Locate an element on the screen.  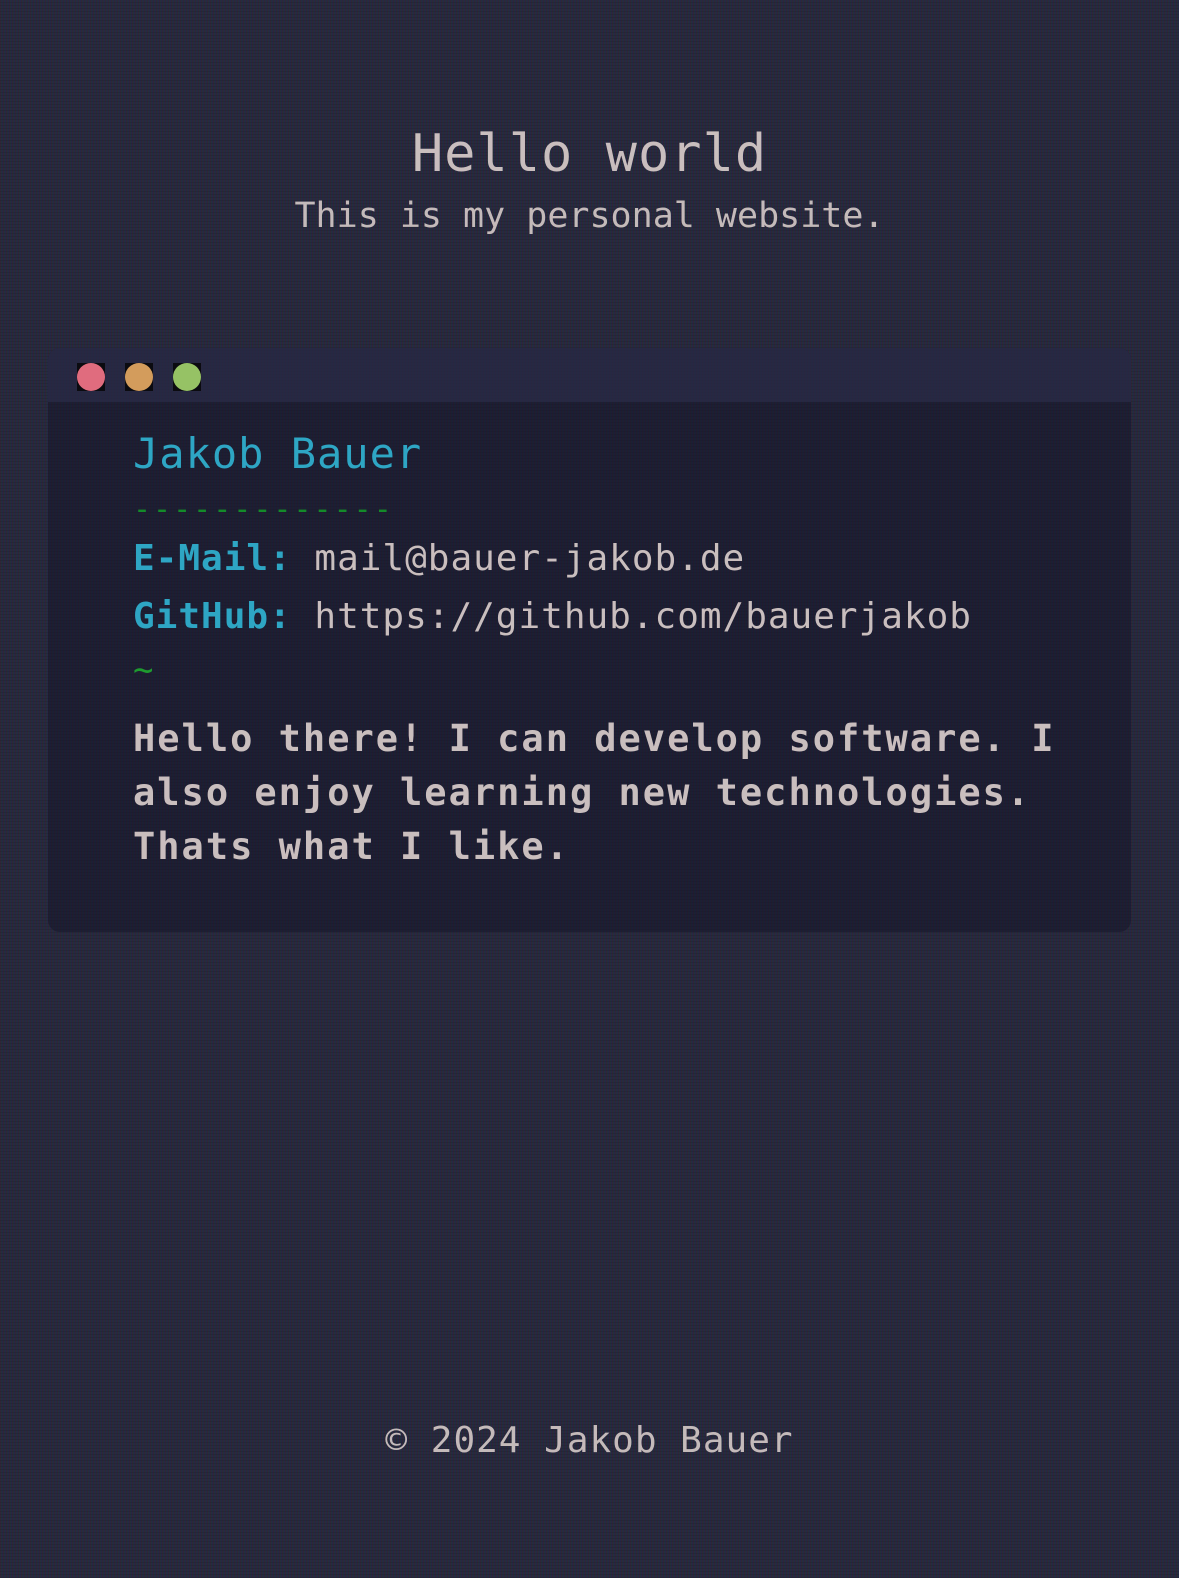
terminal-titlebar is located at coordinates (589, 375).